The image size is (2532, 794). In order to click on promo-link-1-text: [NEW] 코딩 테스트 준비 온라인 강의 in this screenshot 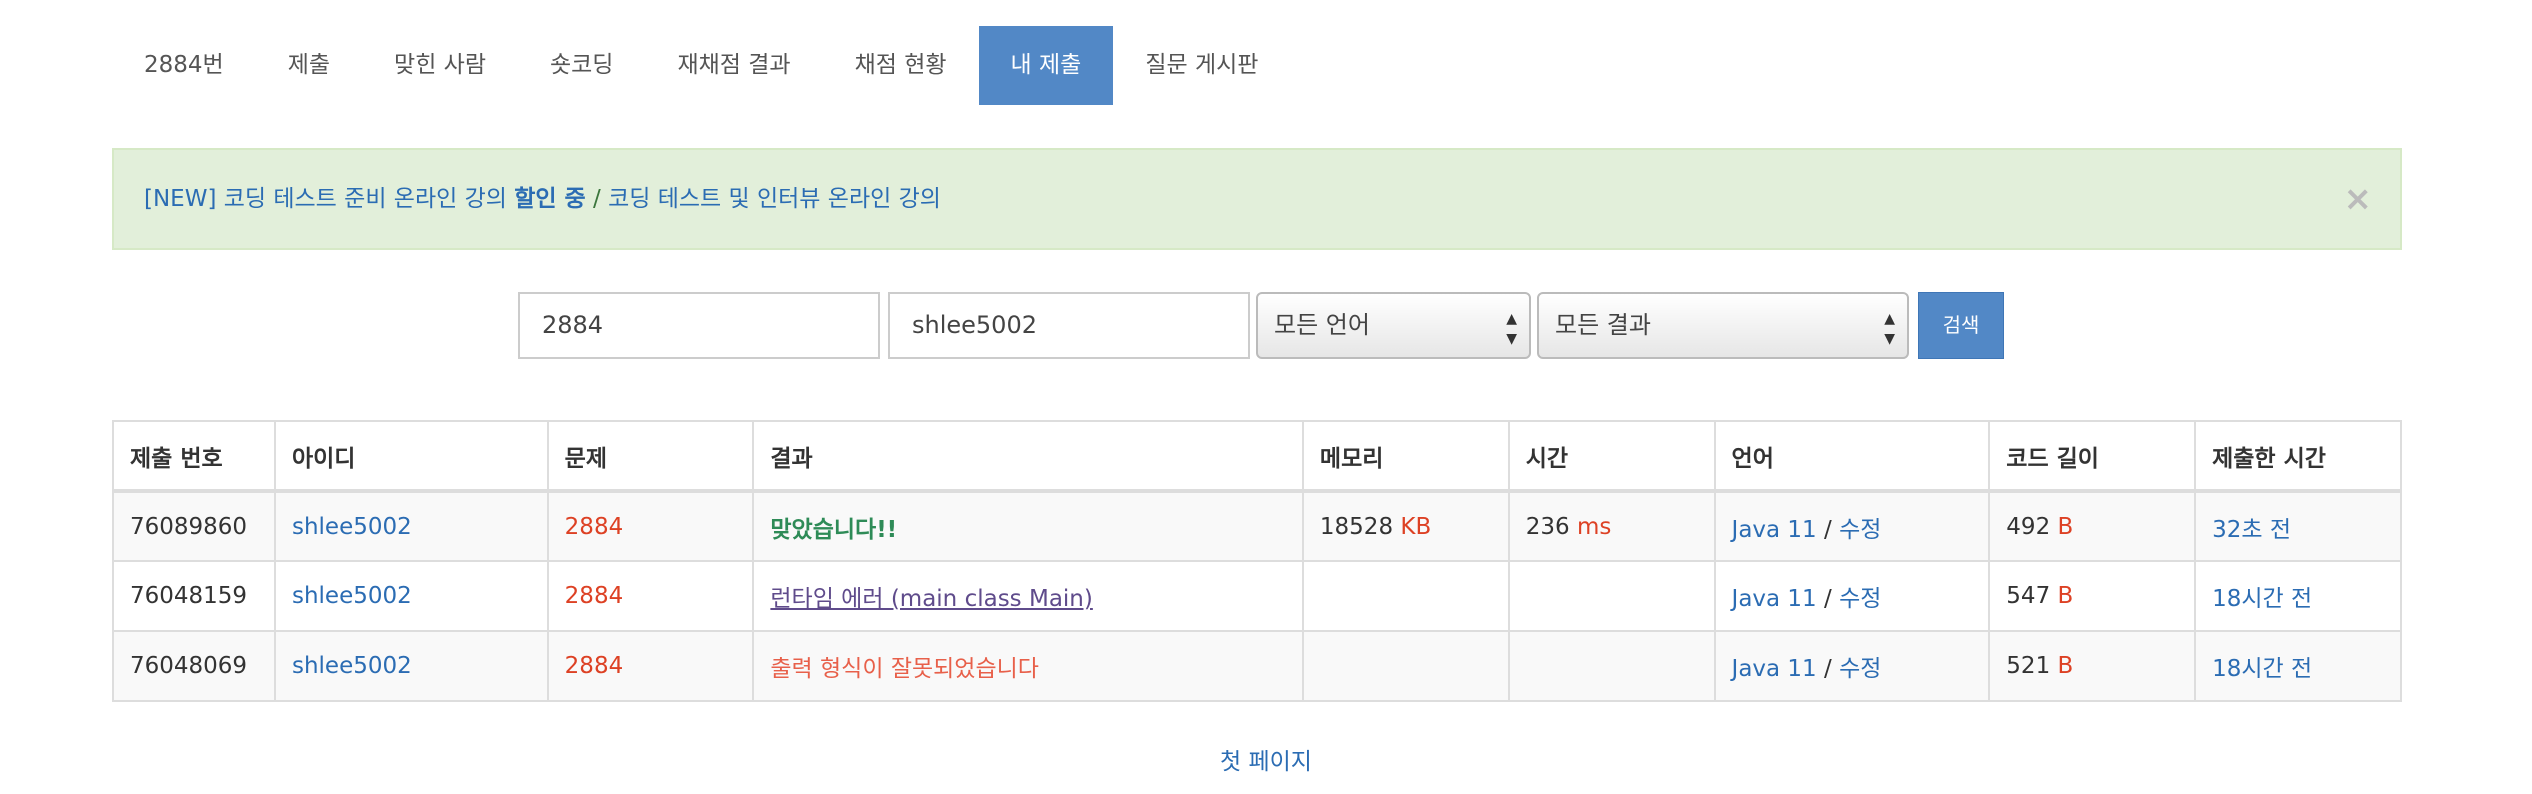, I will do `click(325, 199)`.